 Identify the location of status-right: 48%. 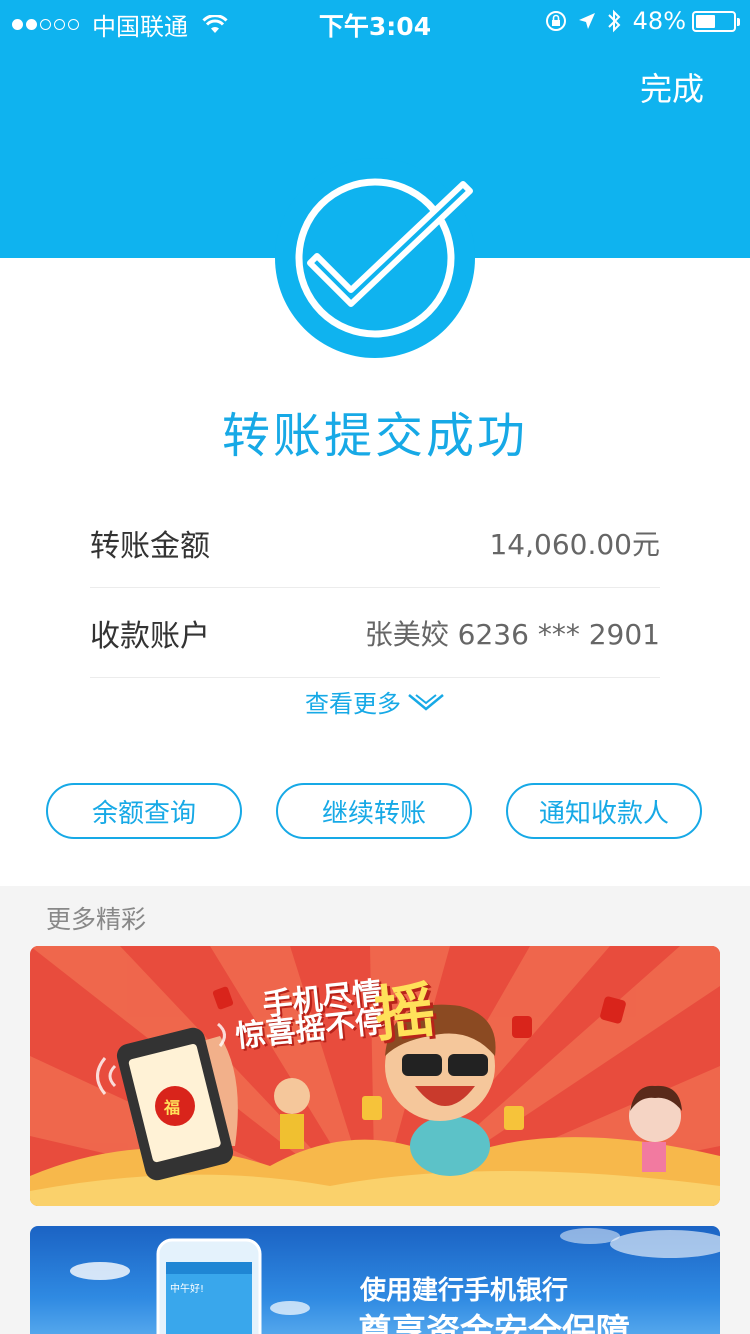
(637, 21).